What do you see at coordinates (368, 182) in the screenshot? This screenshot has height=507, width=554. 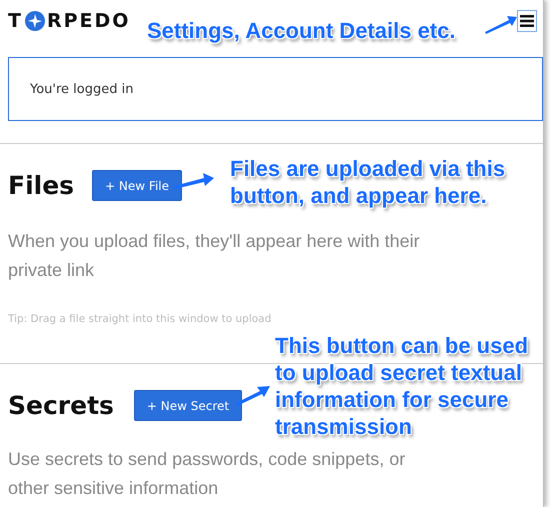 I see `annotation-text: Files are uploaded via this button, and appear here.` at bounding box center [368, 182].